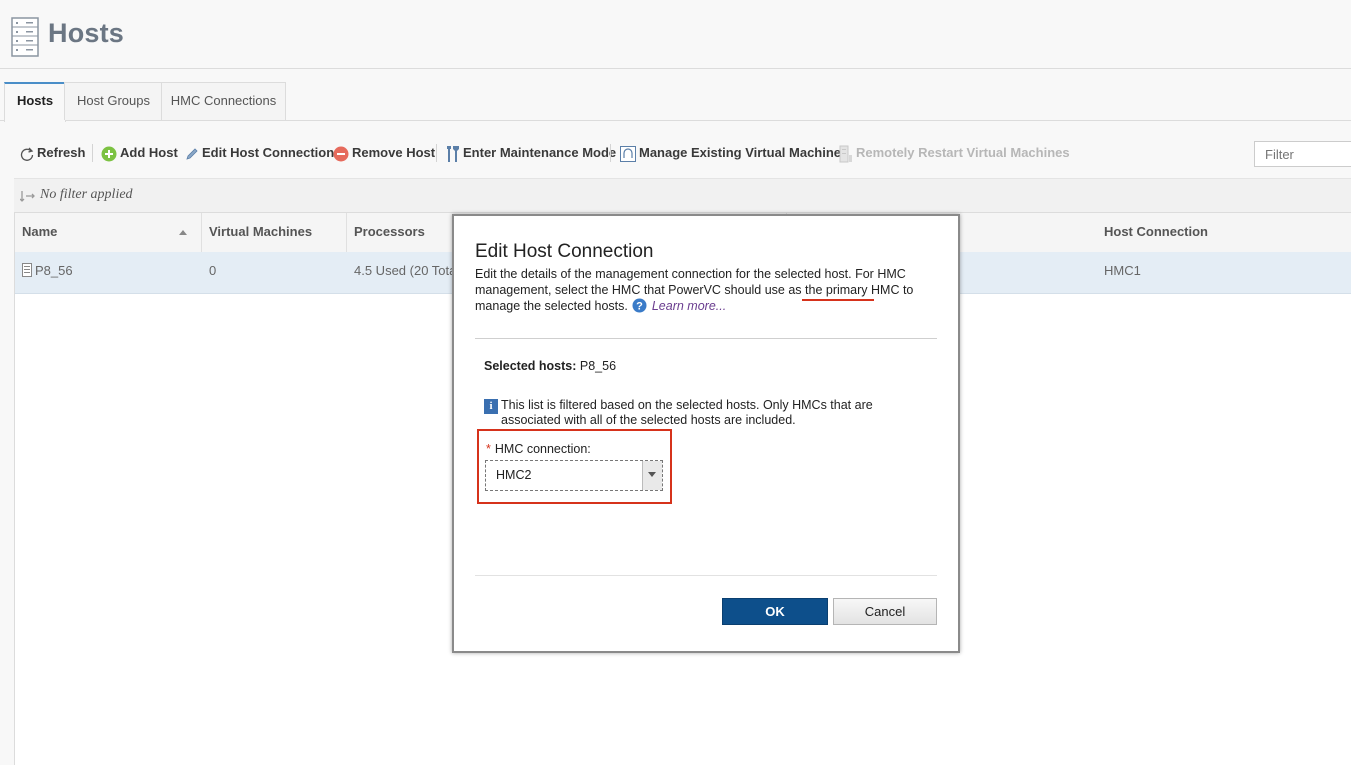  Describe the element at coordinates (845, 154) in the screenshot. I see `restart-vm-icon` at that location.